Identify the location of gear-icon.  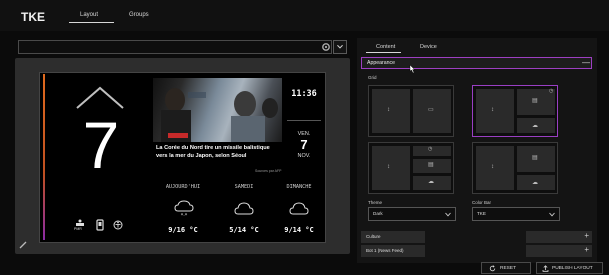
(326, 47).